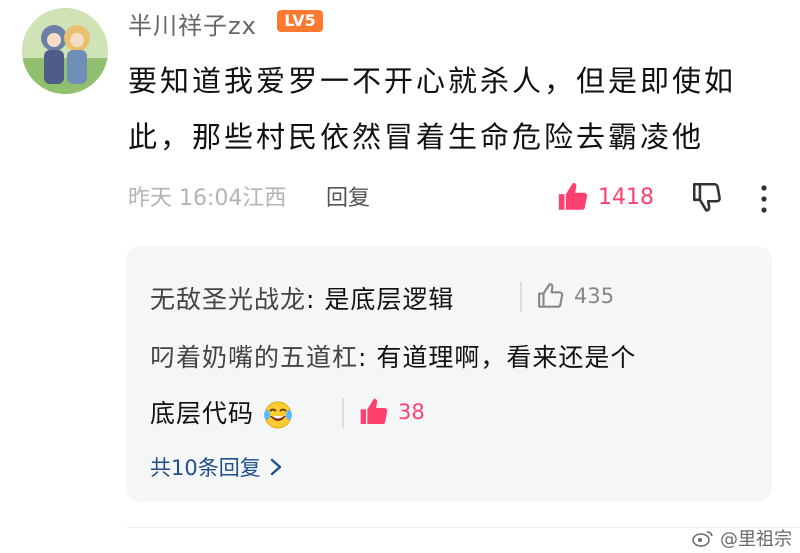 The height and width of the screenshot is (553, 800). I want to click on thumbs-up-outline-icon, so click(551, 295).